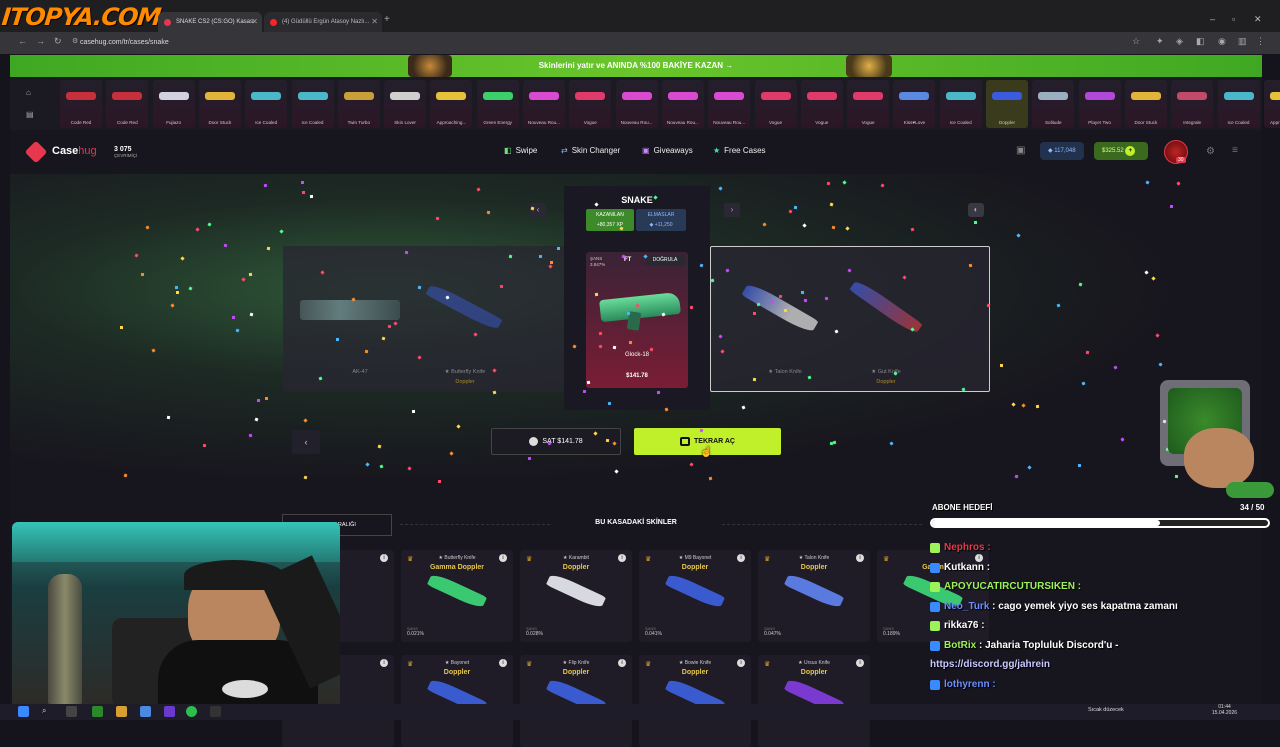  Describe the element at coordinates (28, 92) in the screenshot. I see `top-drops-icon: ⌂` at that location.